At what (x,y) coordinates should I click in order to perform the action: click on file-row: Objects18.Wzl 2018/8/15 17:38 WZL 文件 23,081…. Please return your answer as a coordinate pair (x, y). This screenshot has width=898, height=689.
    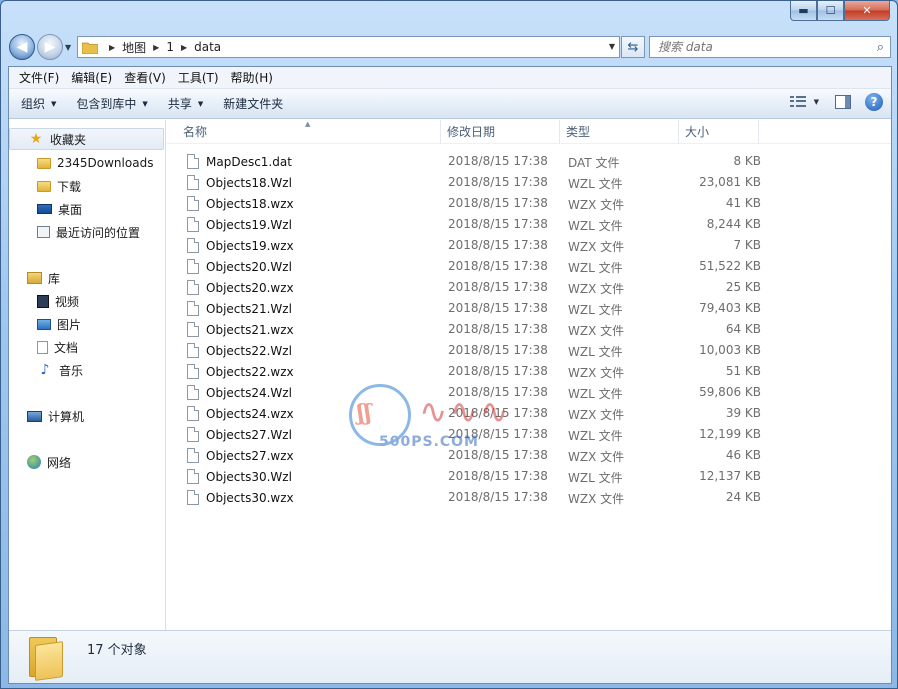
    Looking at the image, I should click on (527, 182).